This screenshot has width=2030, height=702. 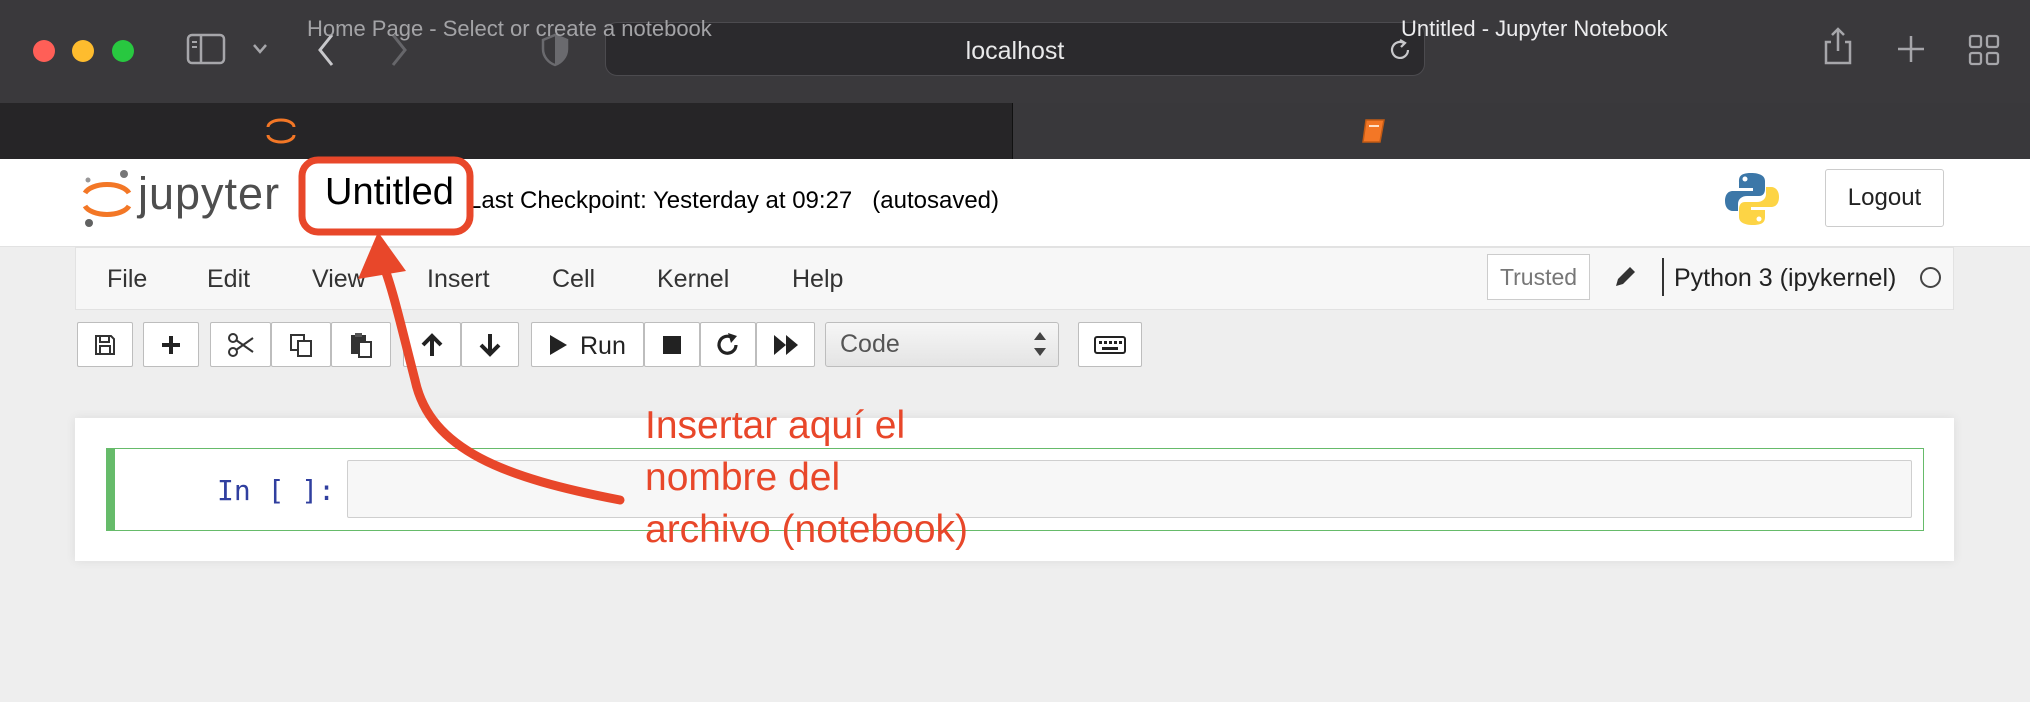 What do you see at coordinates (1663, 277) in the screenshot?
I see `kernel-separator` at bounding box center [1663, 277].